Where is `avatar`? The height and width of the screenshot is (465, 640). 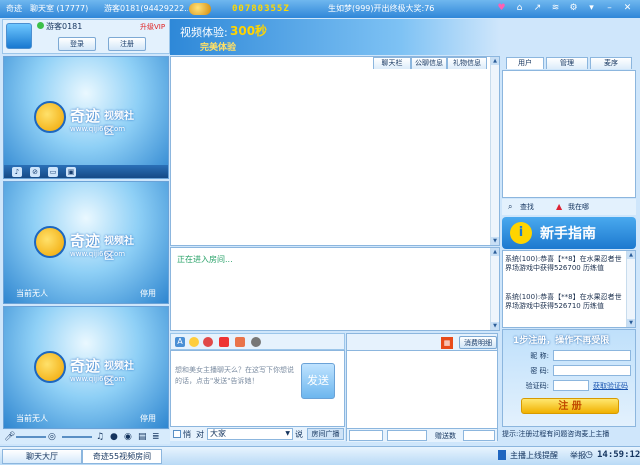
avatar is located at coordinates (19, 36).